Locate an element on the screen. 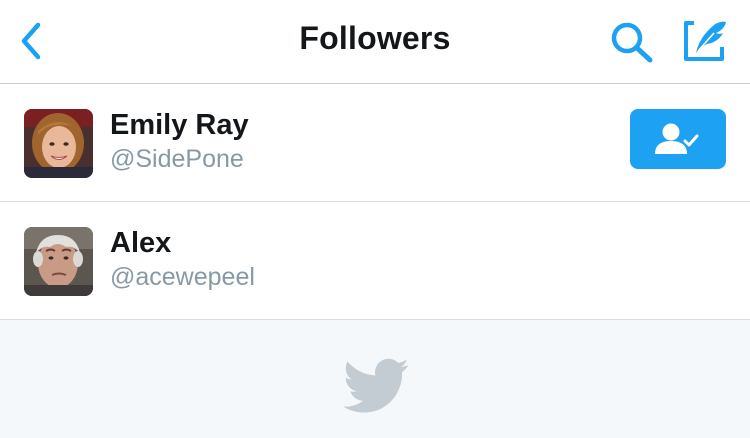 This screenshot has height=438, width=750. following-check-icon is located at coordinates (677, 138).